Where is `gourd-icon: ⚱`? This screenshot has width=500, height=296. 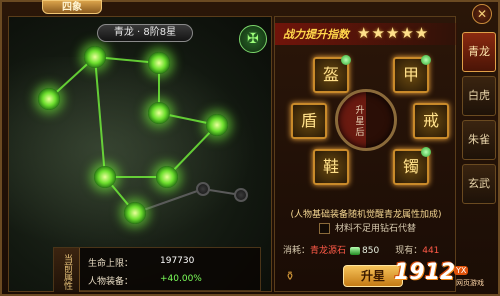 gourd-icon: ⚱ is located at coordinates (290, 276).